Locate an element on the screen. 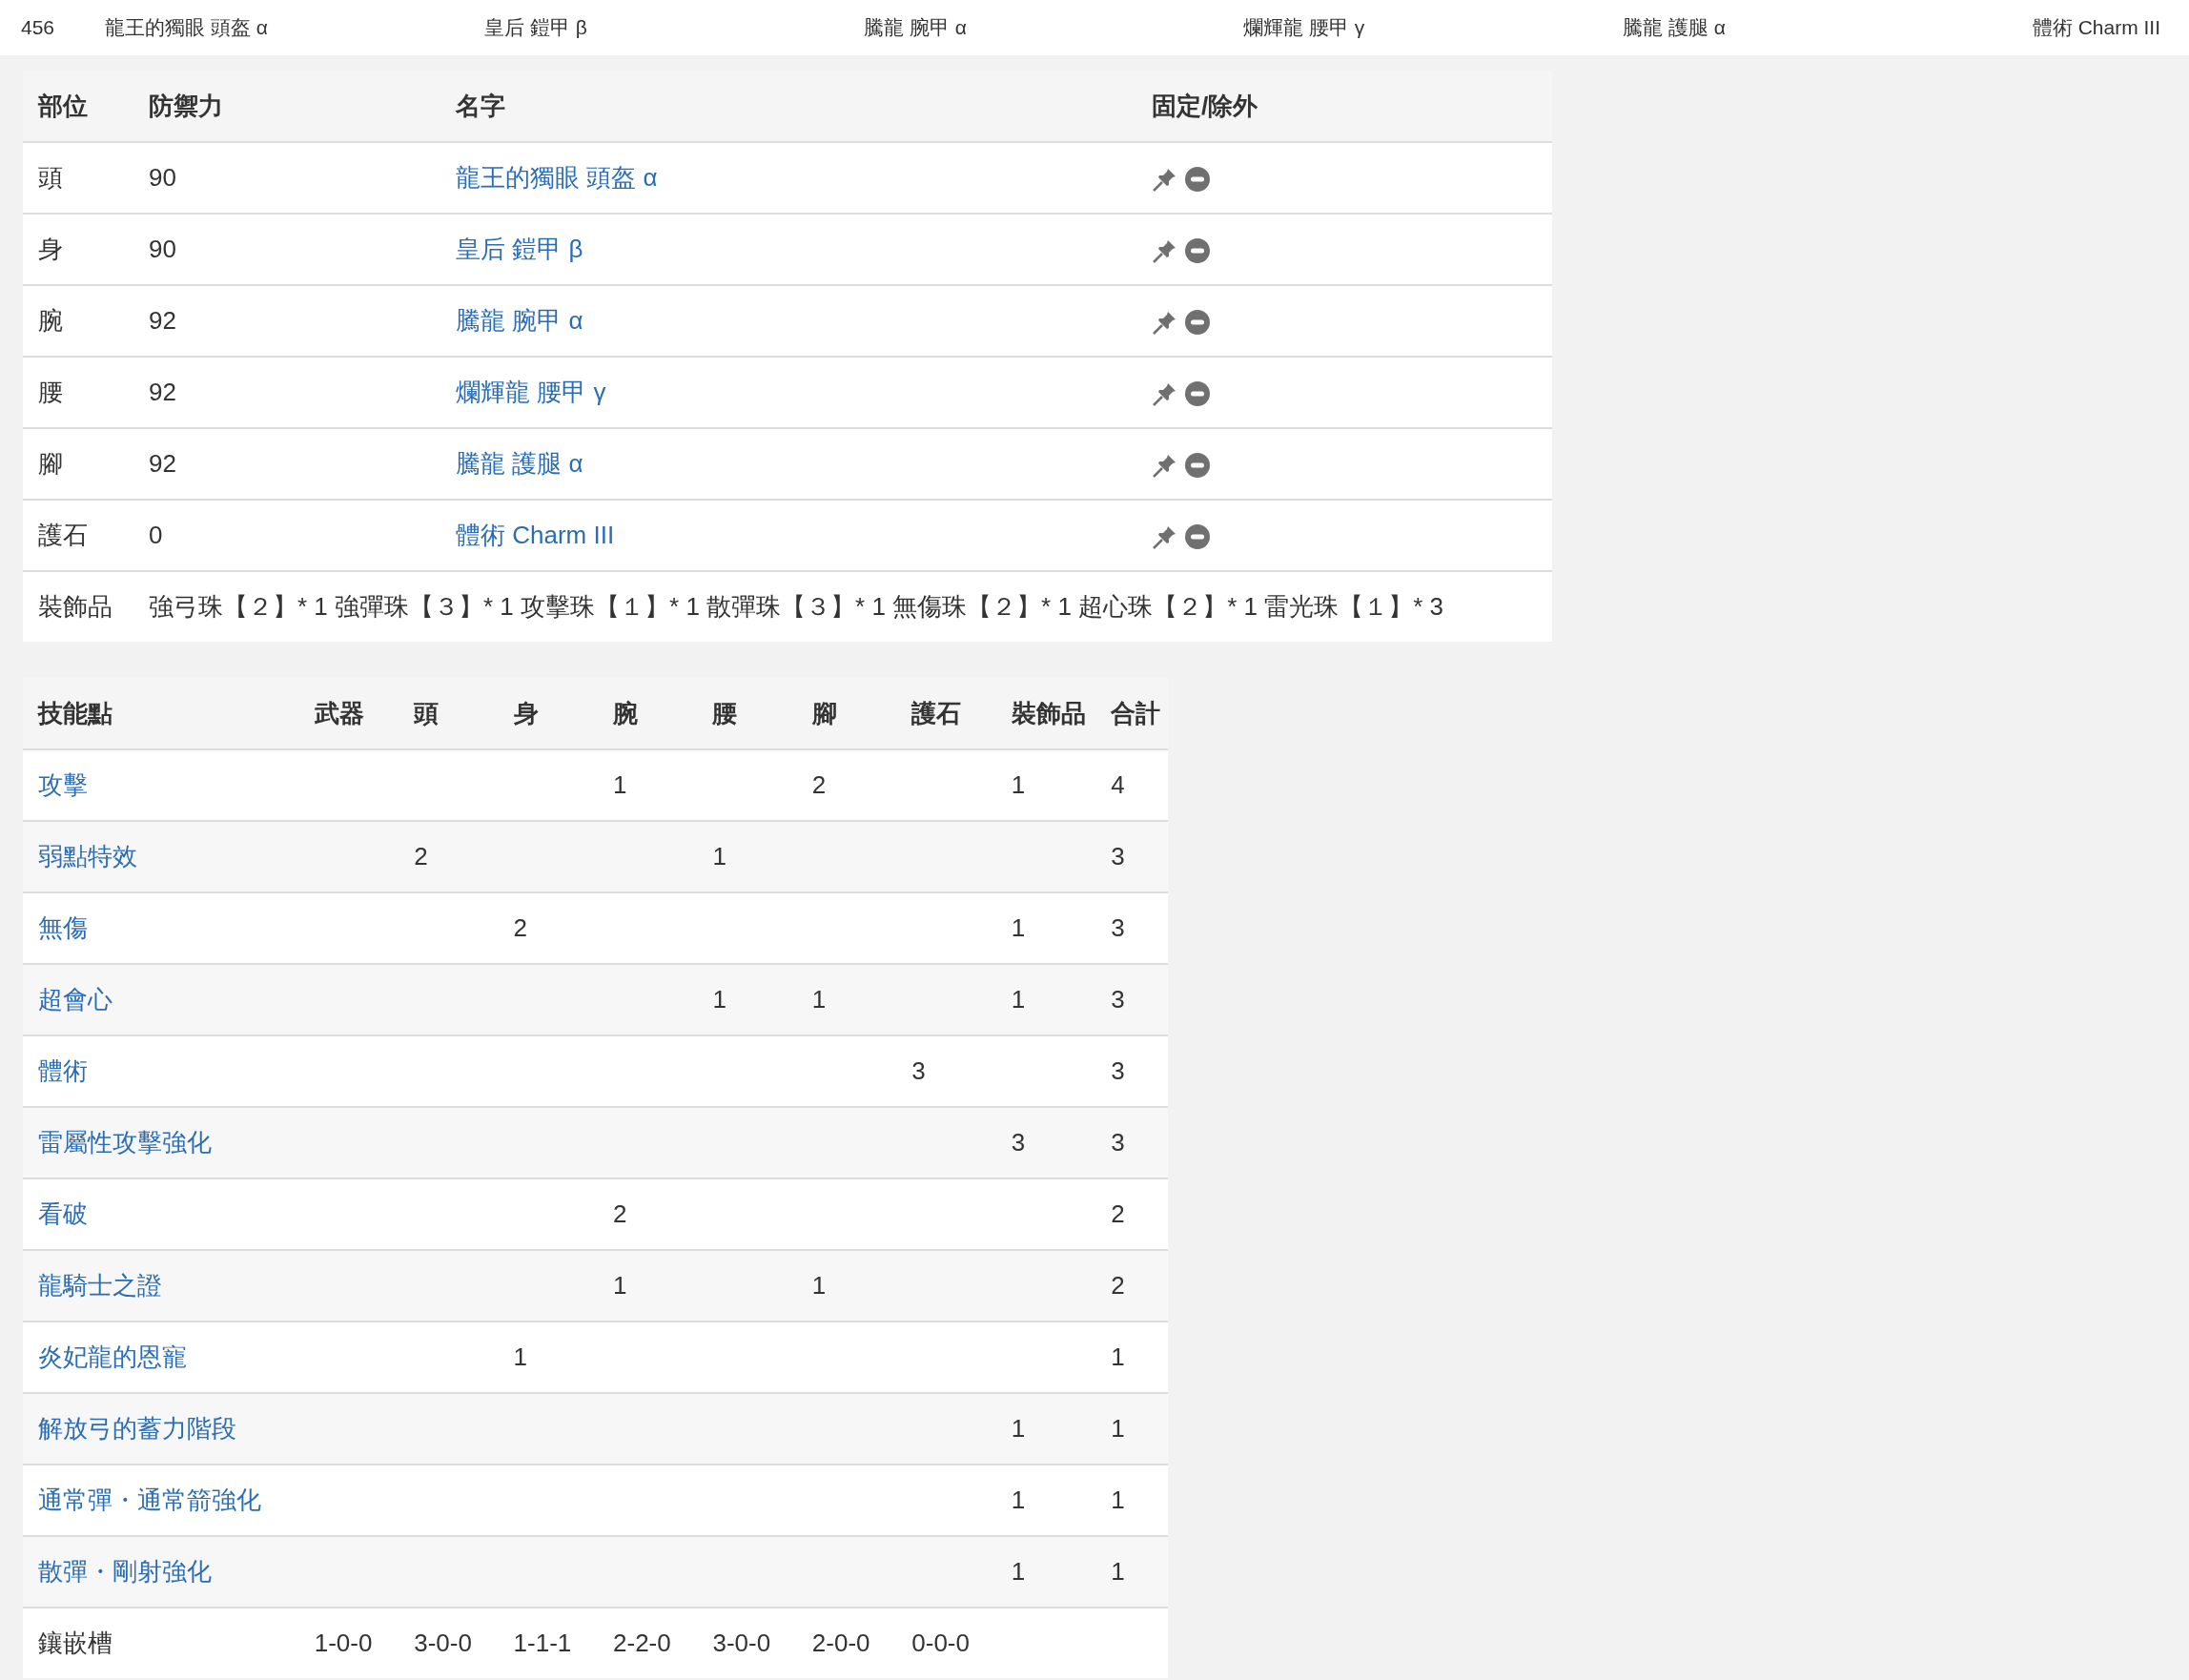  equipment-name: 體術 Charm III is located at coordinates (2096, 27).